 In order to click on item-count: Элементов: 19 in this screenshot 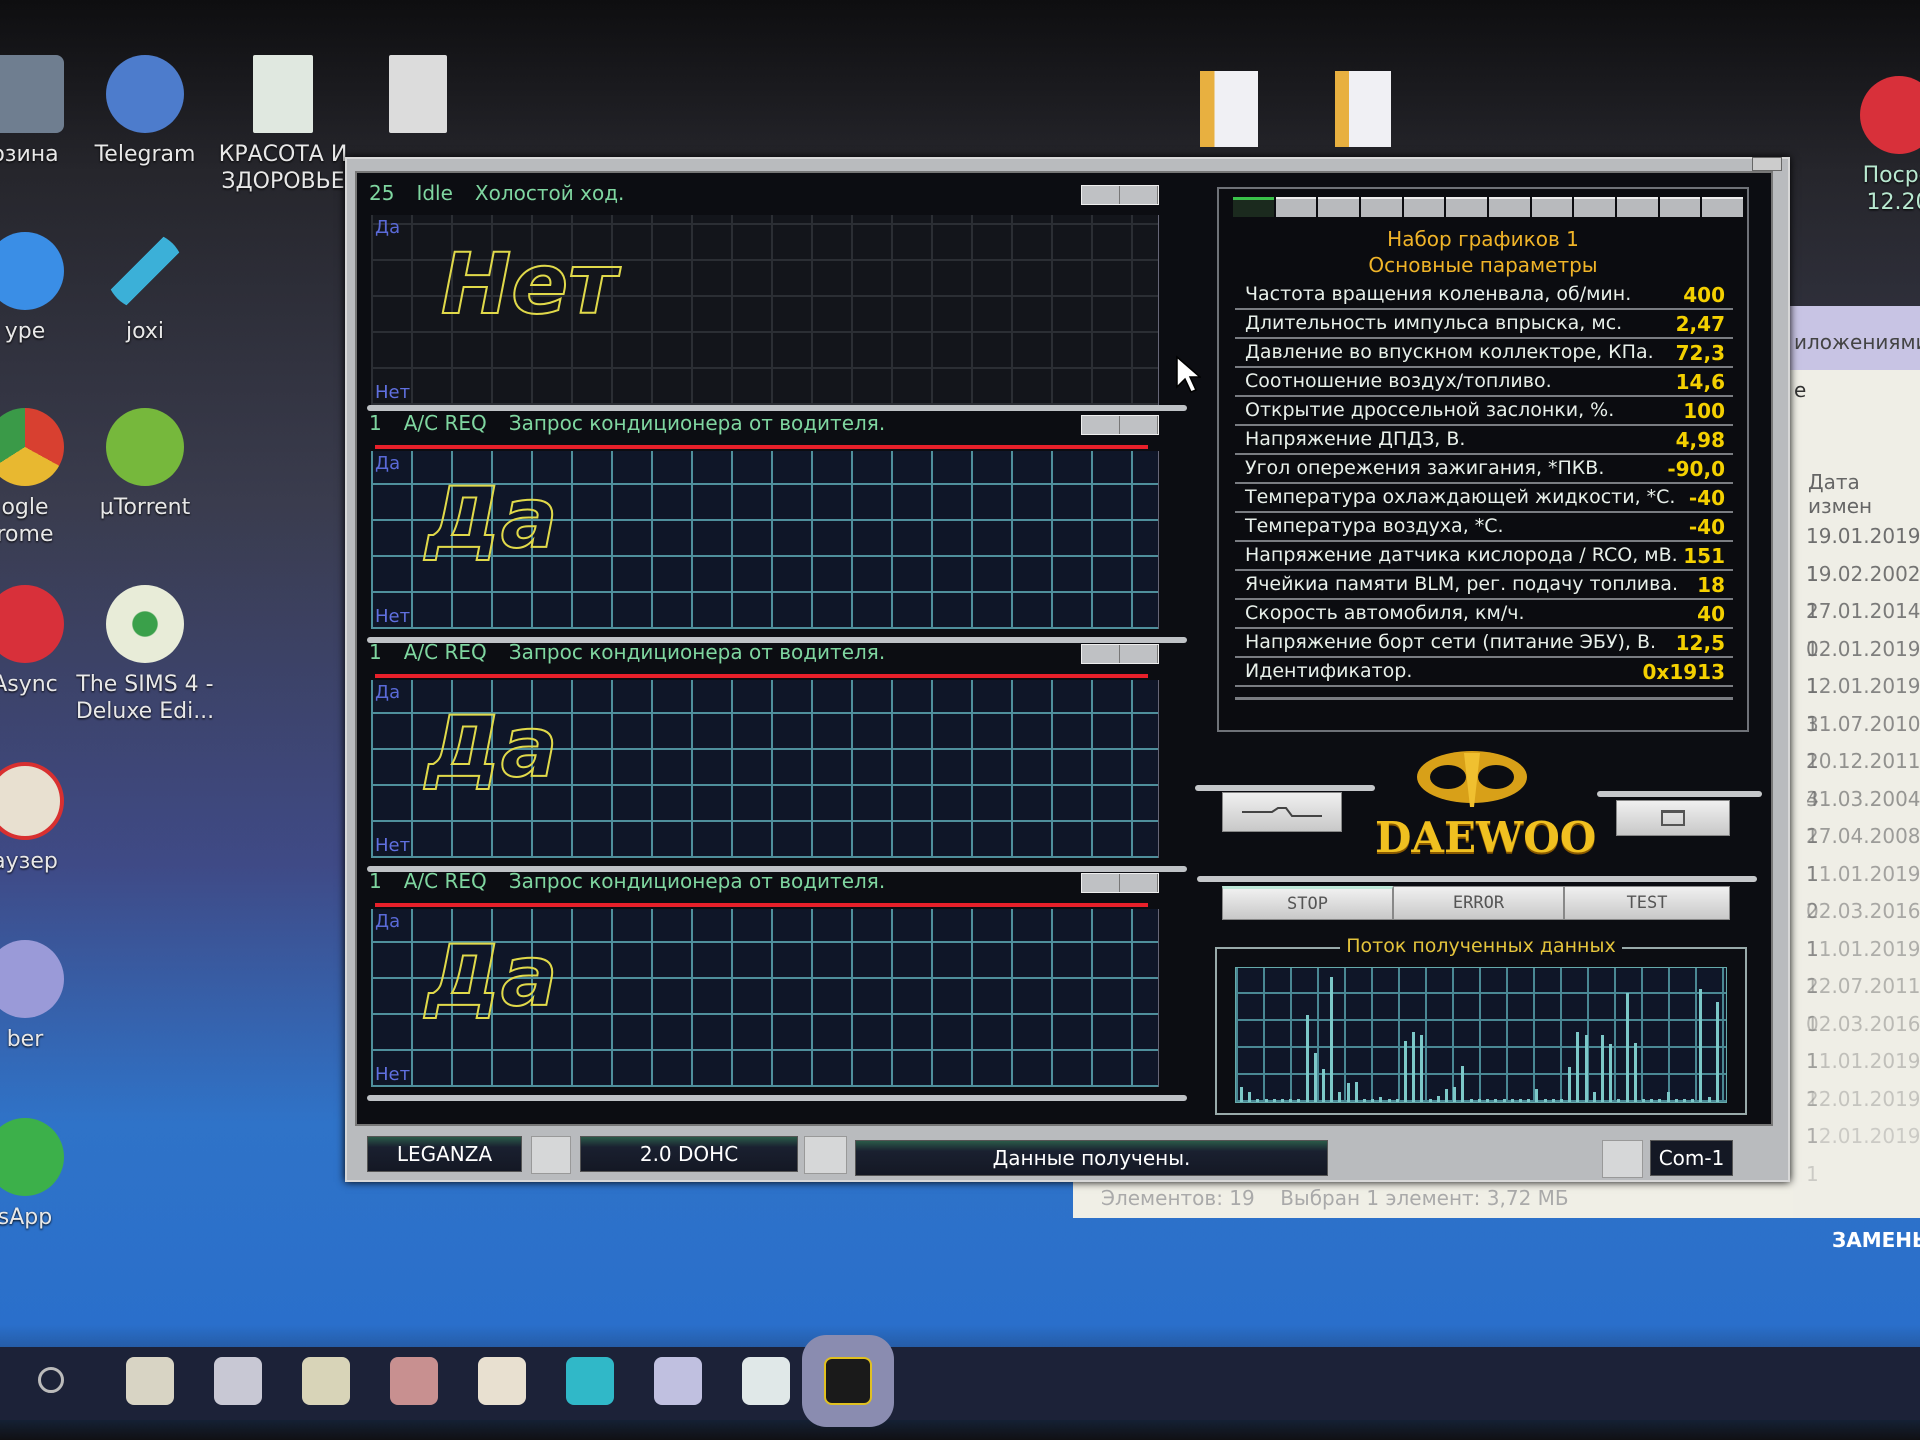, I will do `click(1178, 1198)`.